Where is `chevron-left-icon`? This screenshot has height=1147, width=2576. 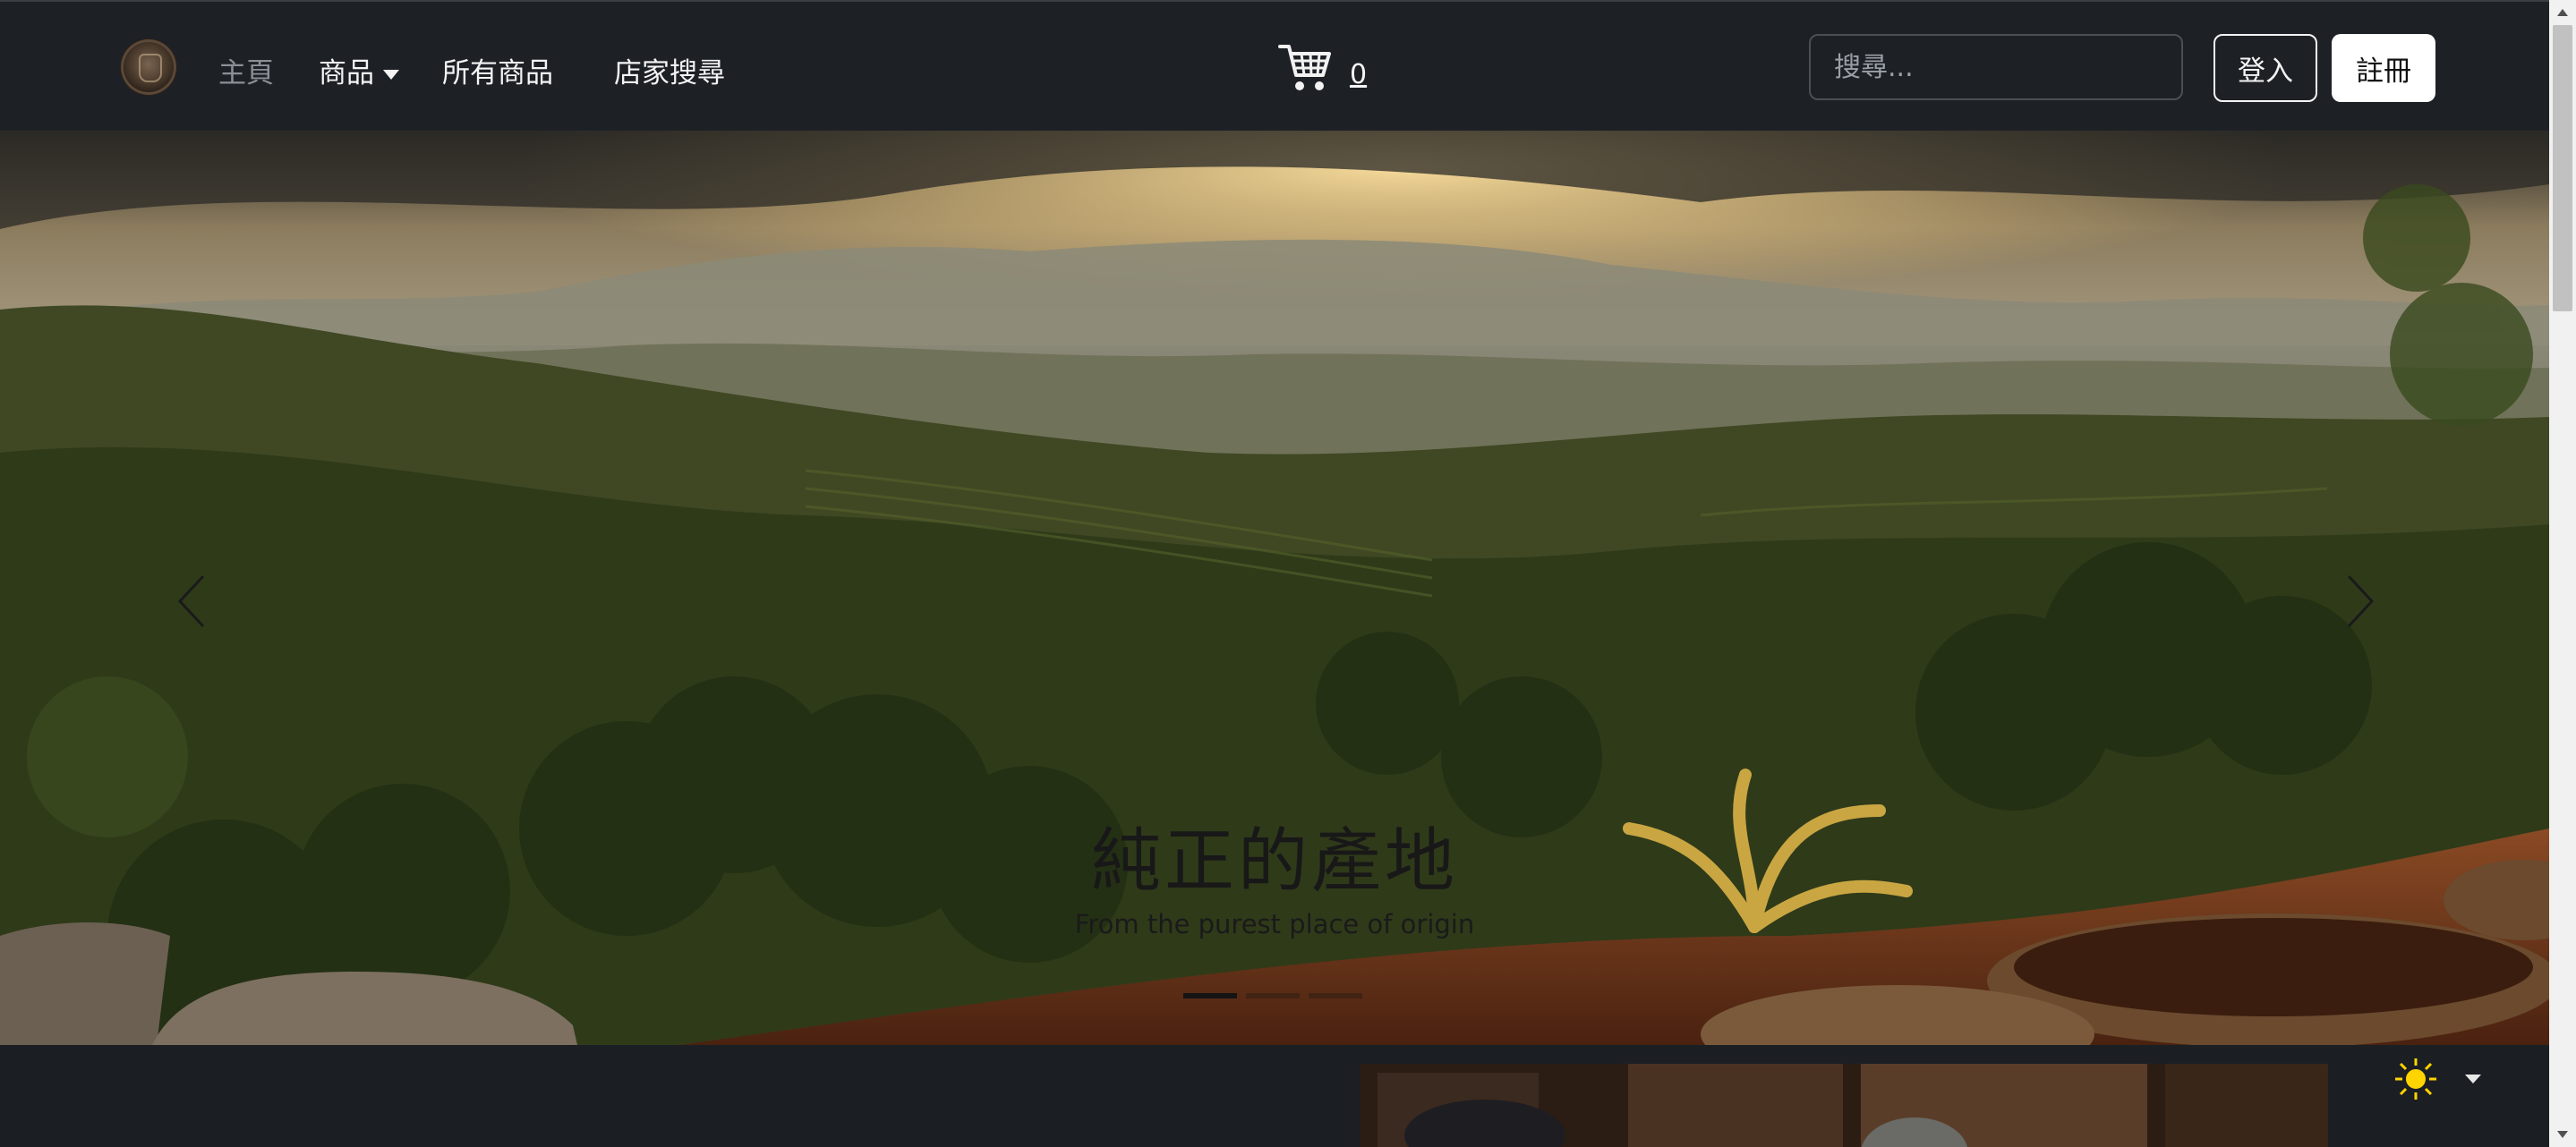
chevron-left-icon is located at coordinates (191, 601).